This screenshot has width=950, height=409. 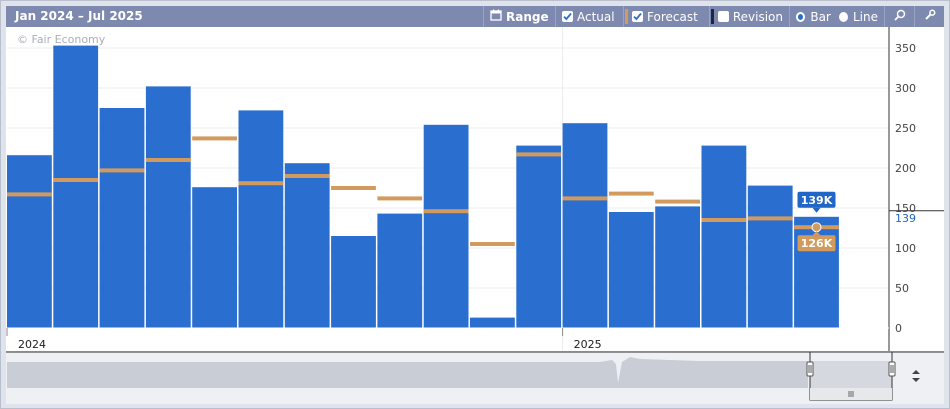 What do you see at coordinates (588, 344) in the screenshot?
I see `year-label: 2025` at bounding box center [588, 344].